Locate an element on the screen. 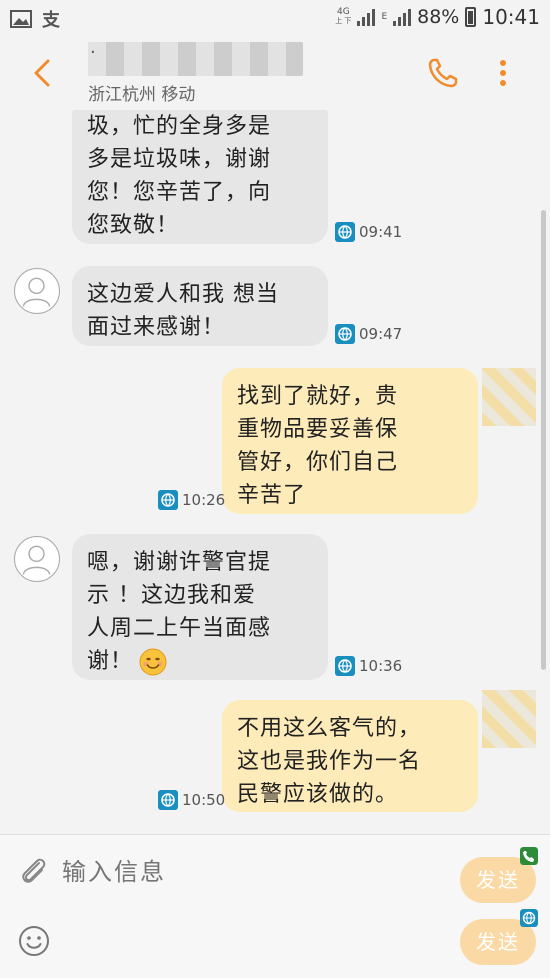 This screenshot has height=978, width=550. message-line: 面过来感谢！ is located at coordinates (156, 327).